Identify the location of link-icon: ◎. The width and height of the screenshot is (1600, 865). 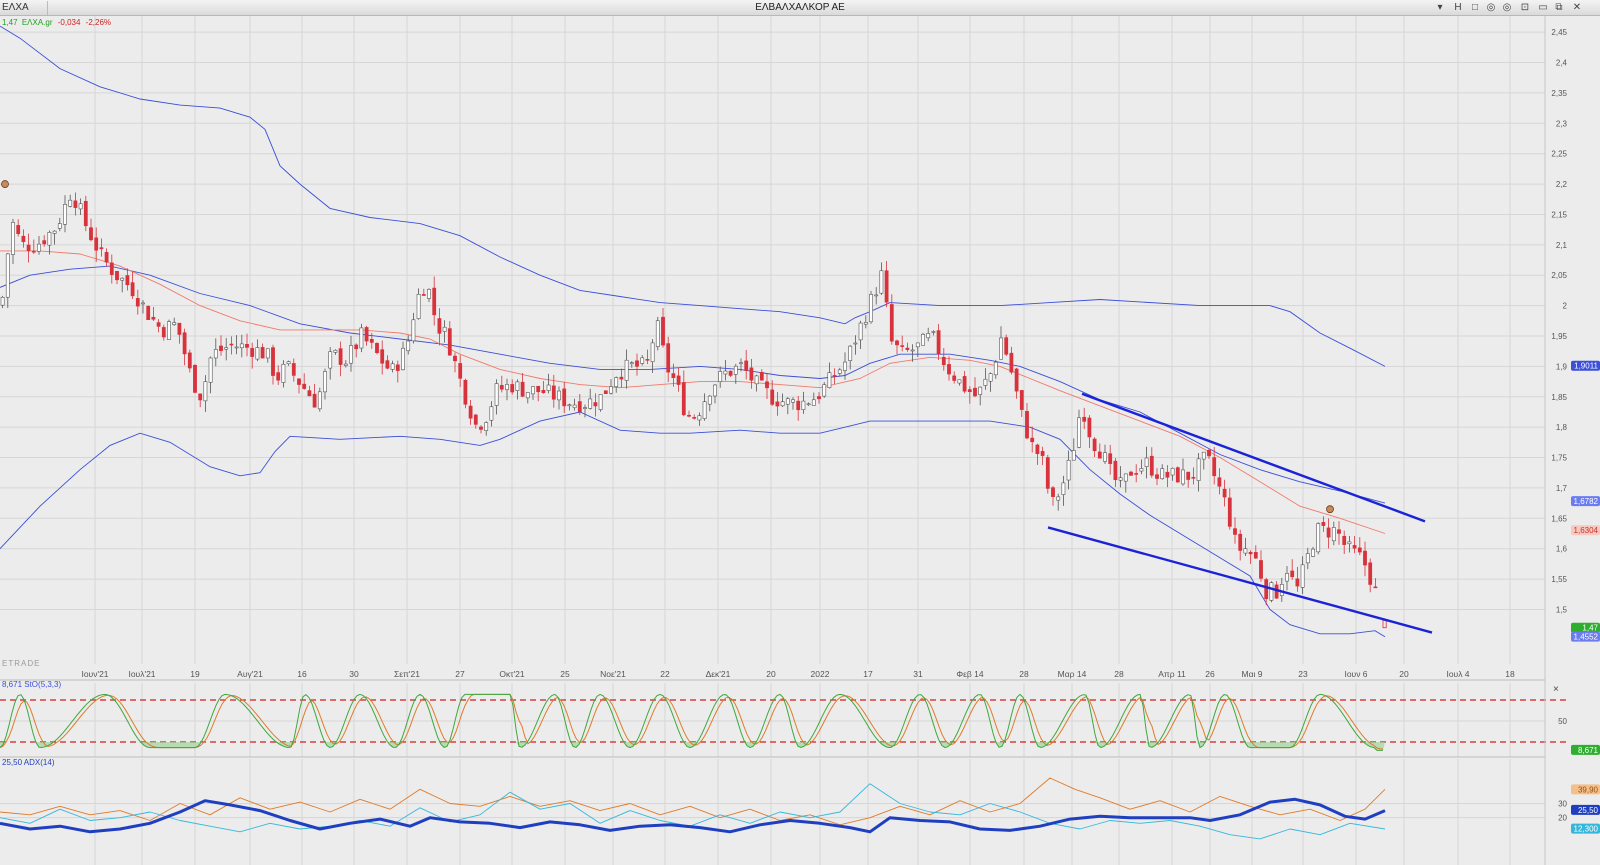
(1507, 8).